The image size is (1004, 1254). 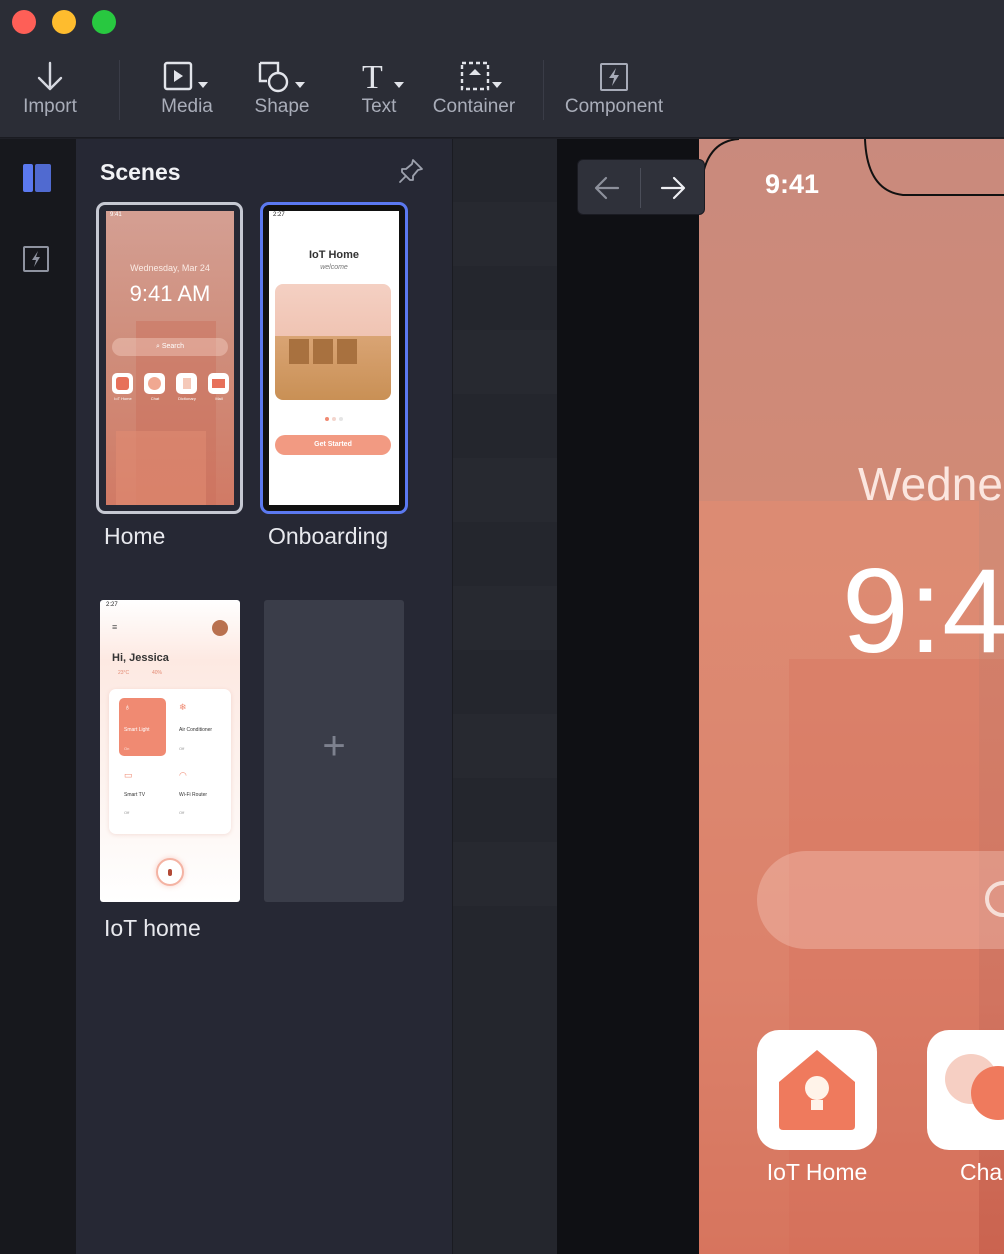 What do you see at coordinates (923, 611) in the screenshot?
I see `lock-screen-time: 9:4` at bounding box center [923, 611].